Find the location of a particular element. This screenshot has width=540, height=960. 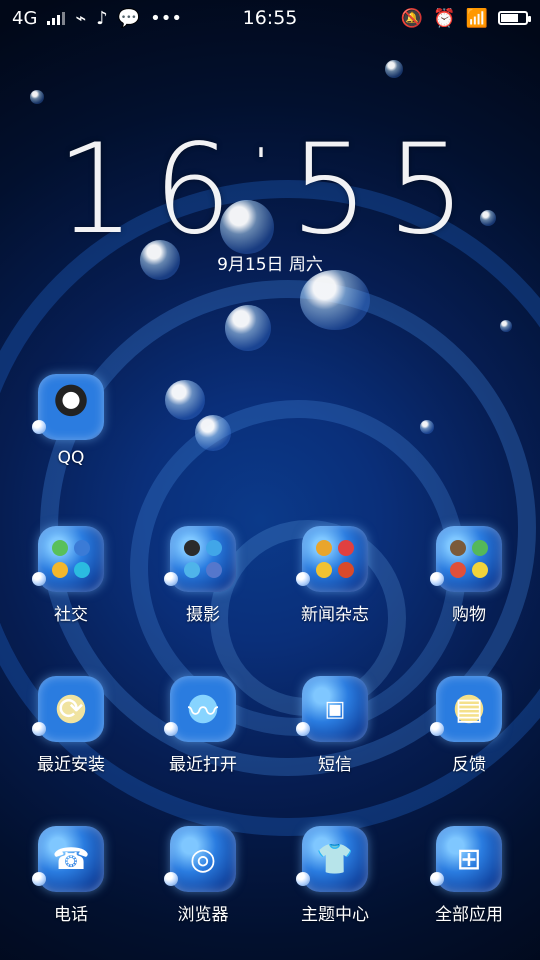

app-label: 社交 is located at coordinates (71, 615).